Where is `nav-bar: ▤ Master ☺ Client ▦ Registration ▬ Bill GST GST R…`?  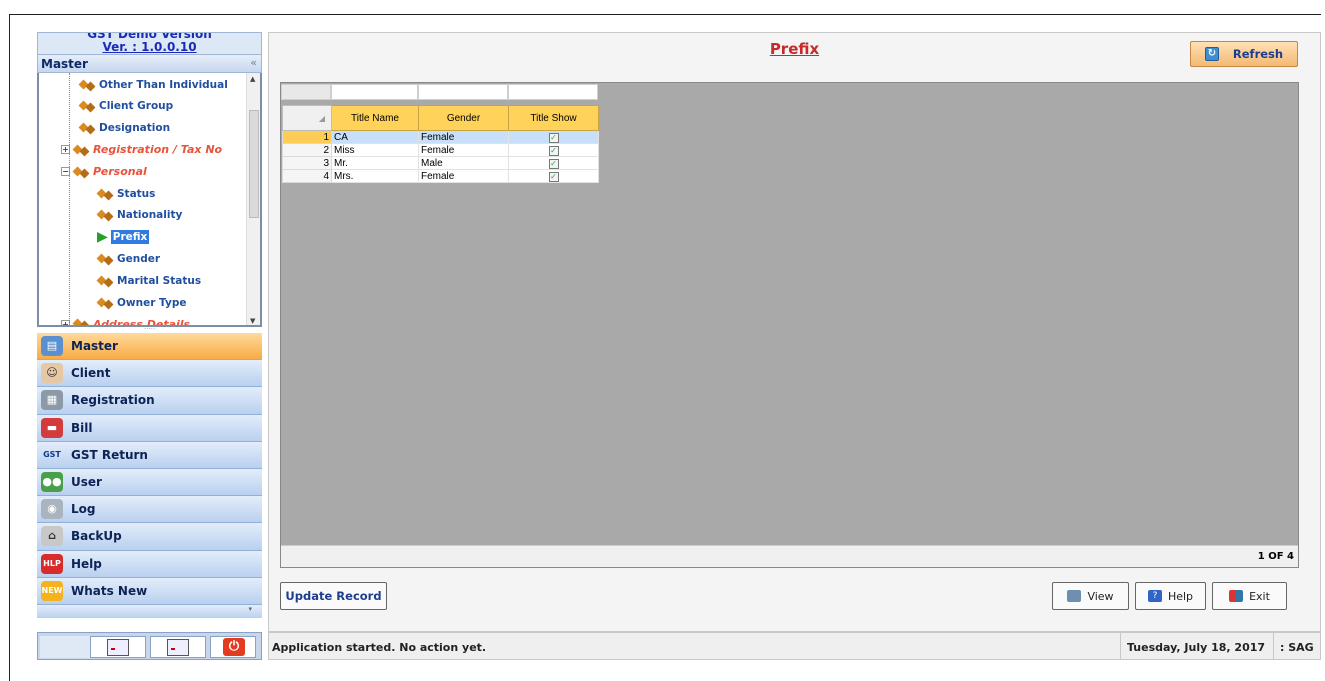 nav-bar: ▤ Master ☺ Client ▦ Registration ▬ Bill GST GST R… is located at coordinates (149, 475).